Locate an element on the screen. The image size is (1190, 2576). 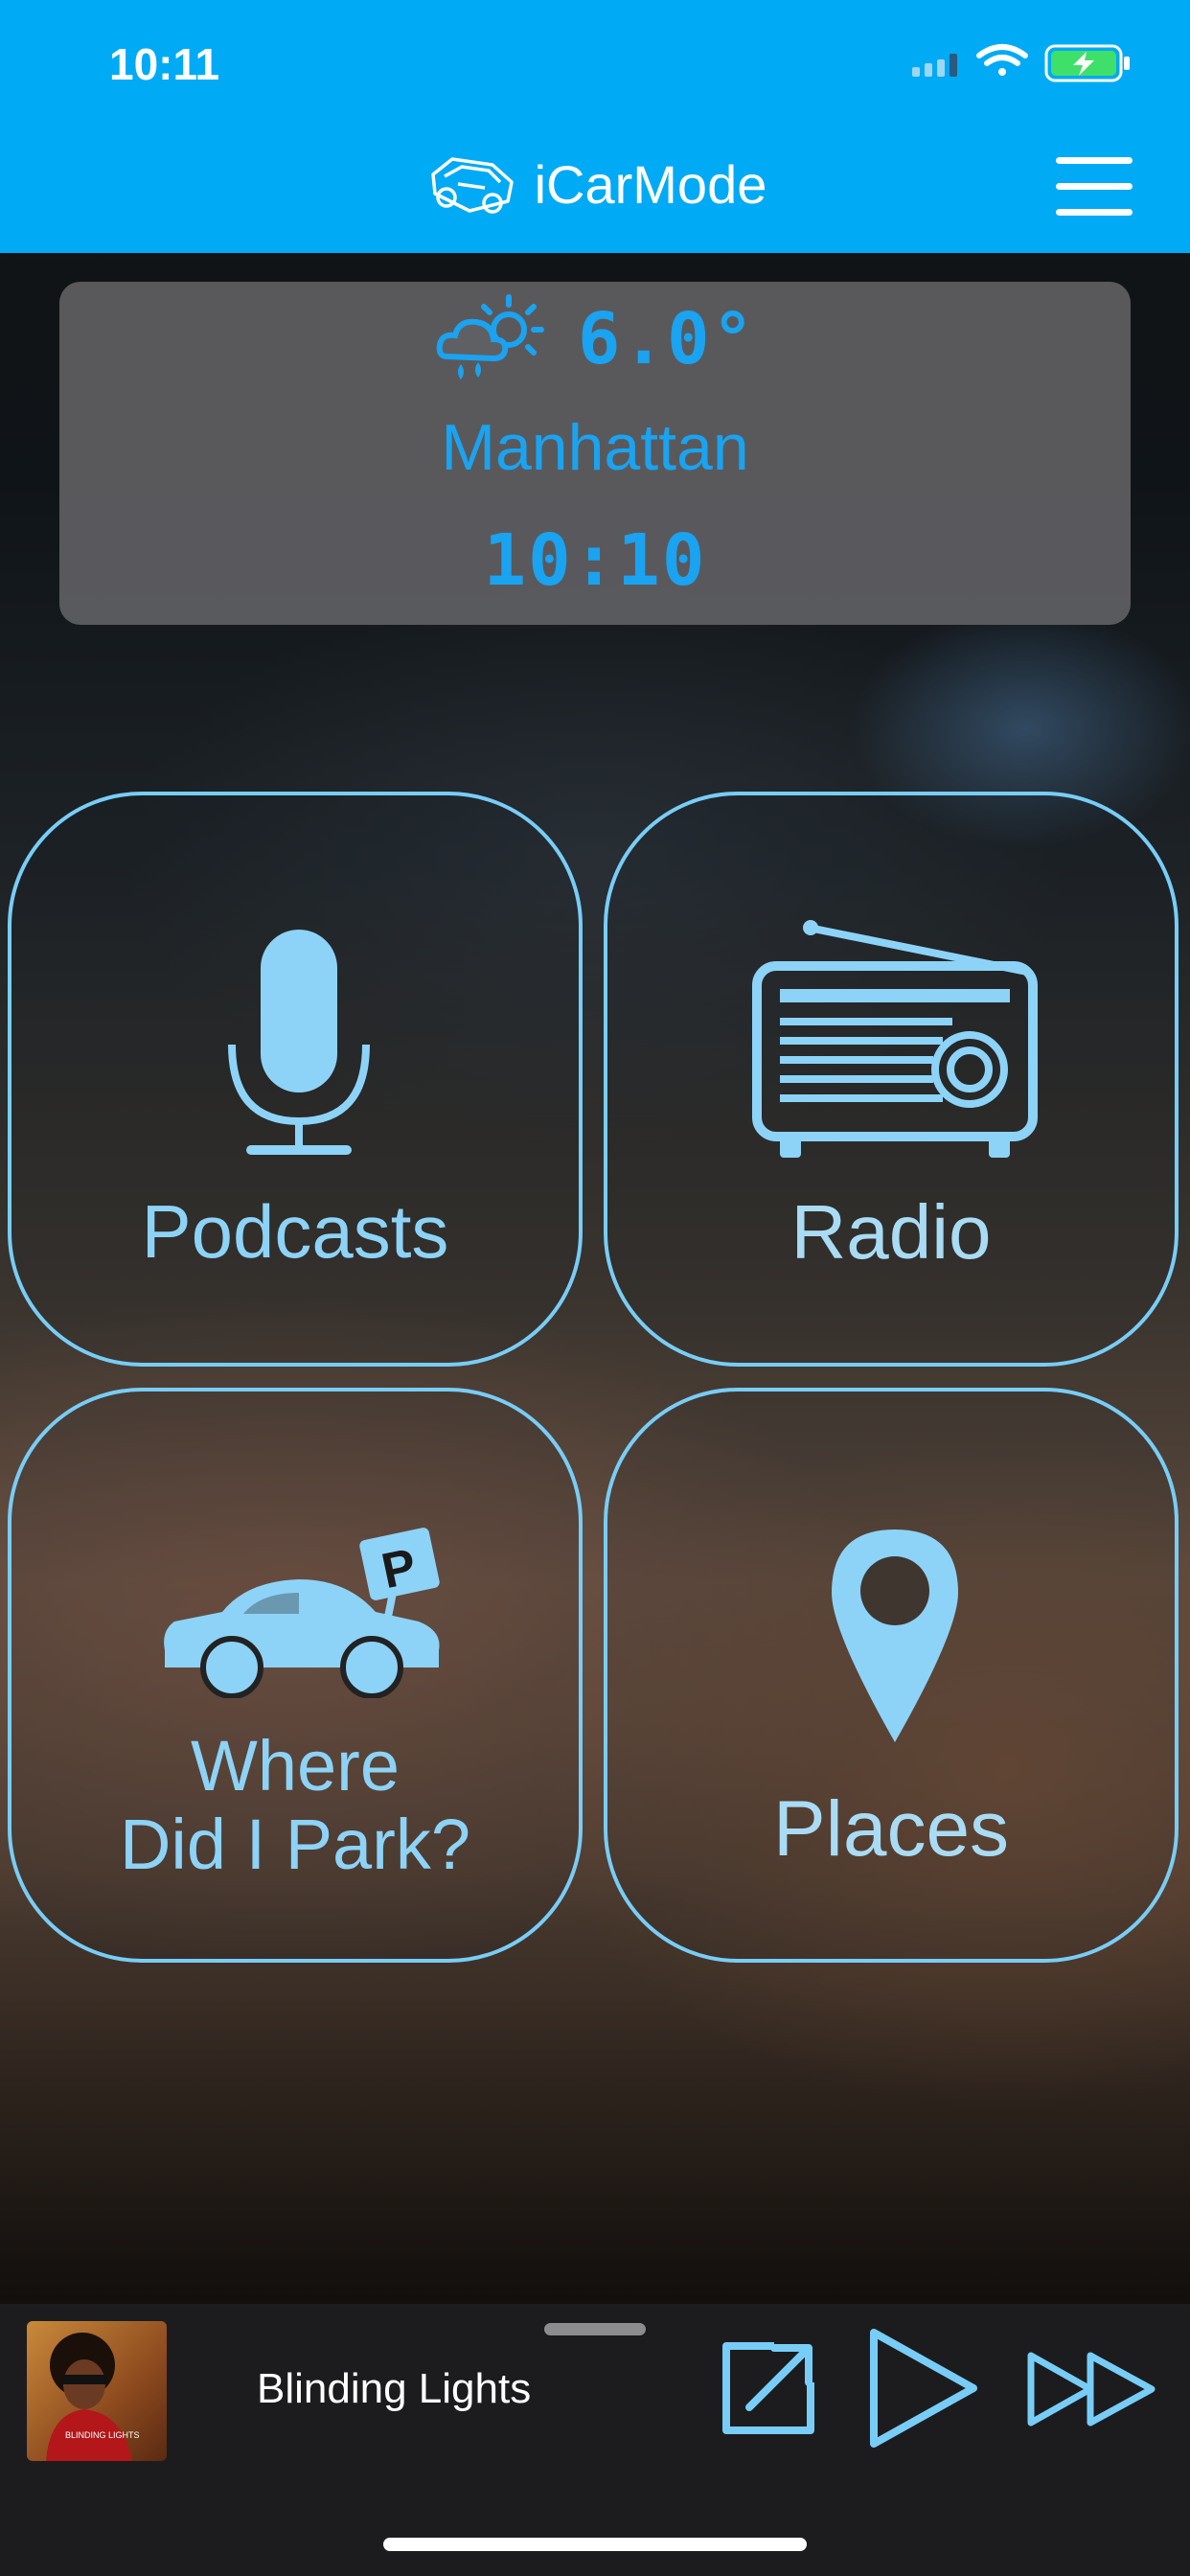
header-bar: 10:11 iCarMode is located at coordinates (595, 126).